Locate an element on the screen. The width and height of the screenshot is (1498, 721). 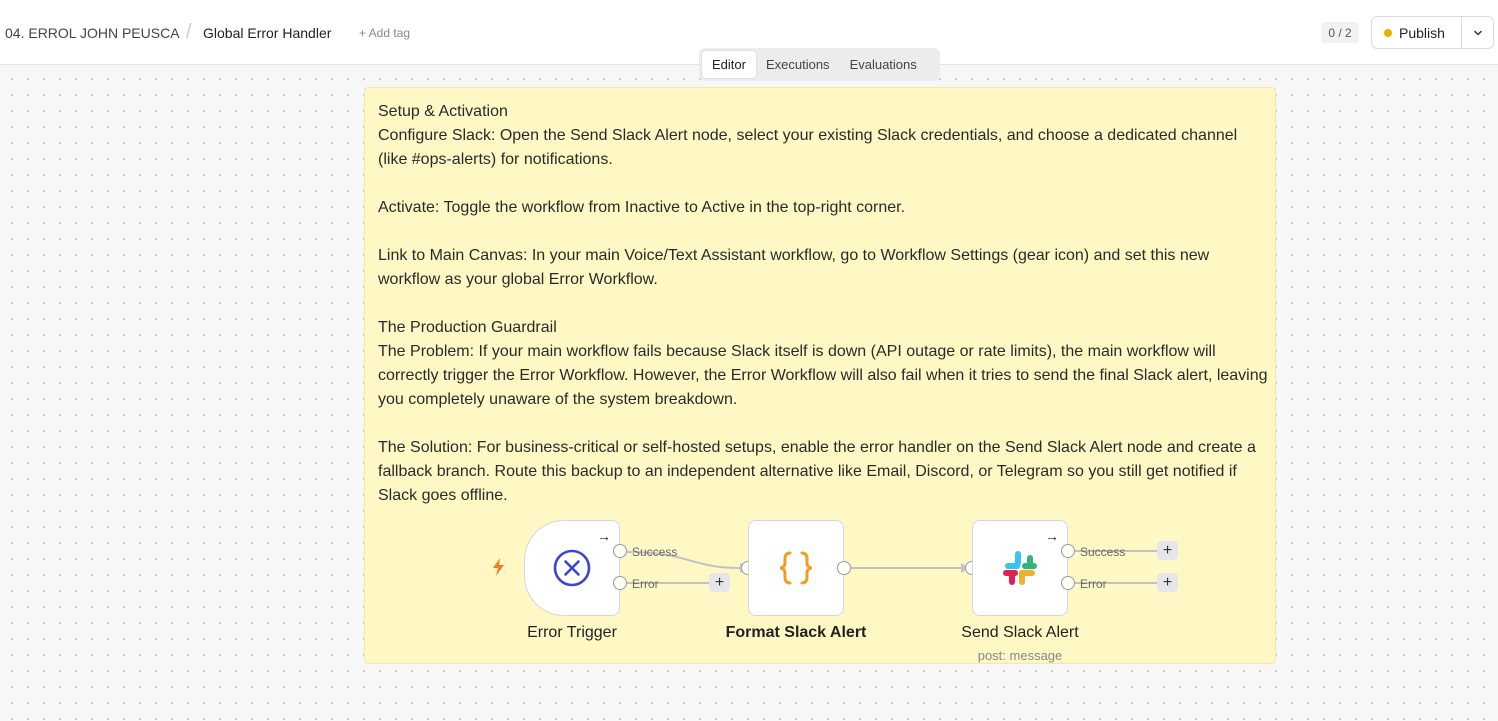
tab-evaluations: Evaluations is located at coordinates (883, 64).